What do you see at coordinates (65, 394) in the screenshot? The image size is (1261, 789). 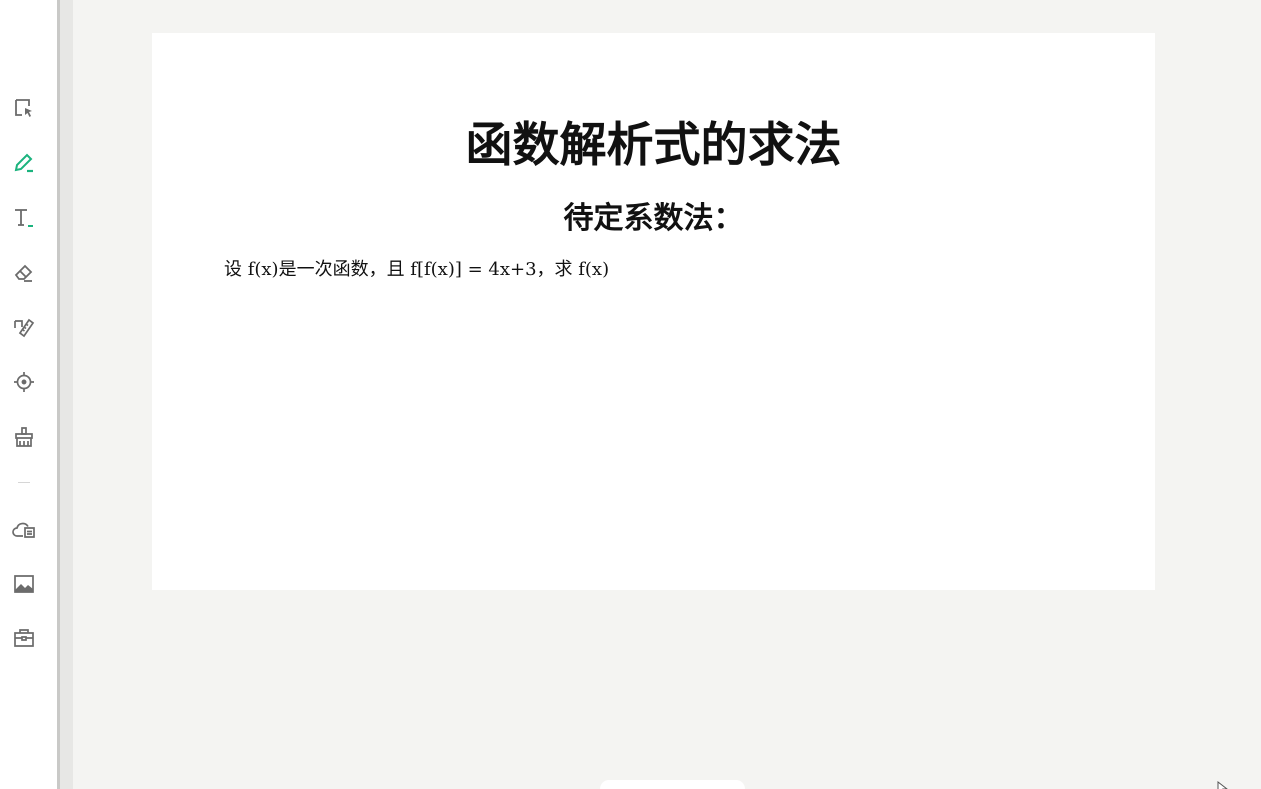 I see `toolbar-edge` at bounding box center [65, 394].